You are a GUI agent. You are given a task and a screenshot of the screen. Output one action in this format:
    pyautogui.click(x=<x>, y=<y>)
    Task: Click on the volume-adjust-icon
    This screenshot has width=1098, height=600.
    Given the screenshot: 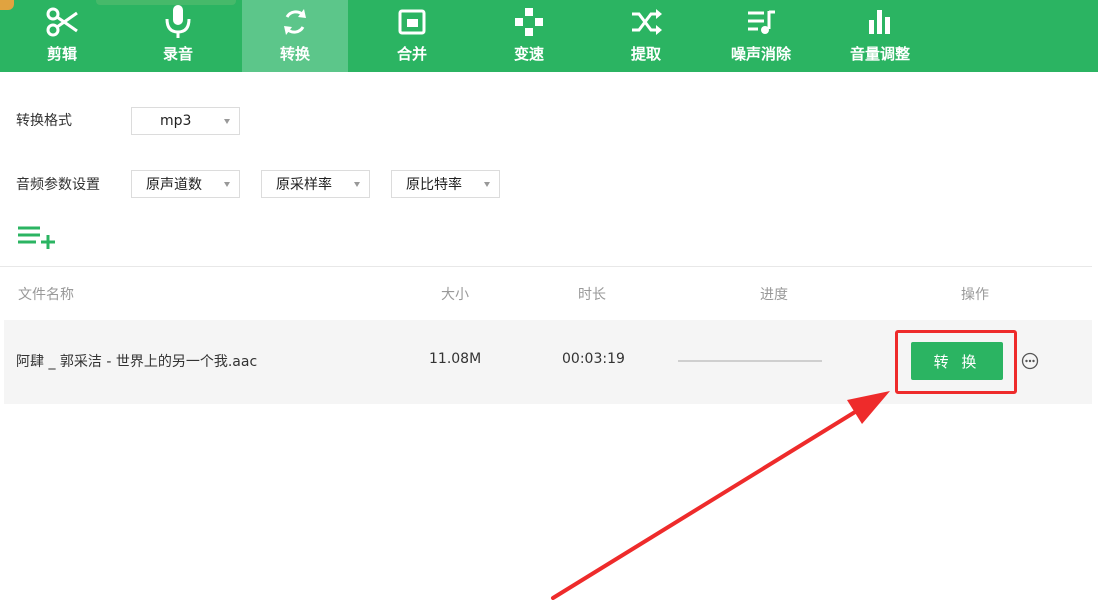 What is the action you would take?
    pyautogui.click(x=880, y=22)
    